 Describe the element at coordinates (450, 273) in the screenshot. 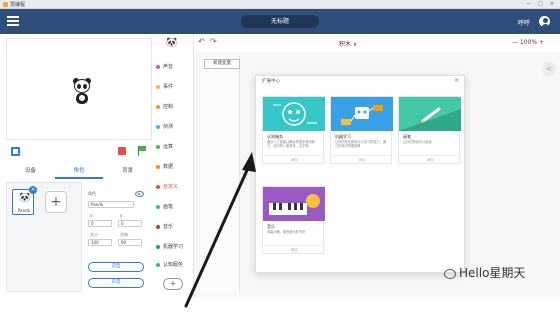

I see `wechat-icon` at that location.